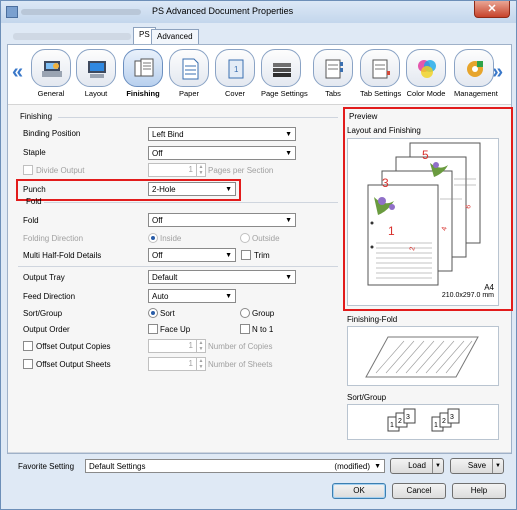  I want to click on function-cover: 1 Cover, so click(235, 73).